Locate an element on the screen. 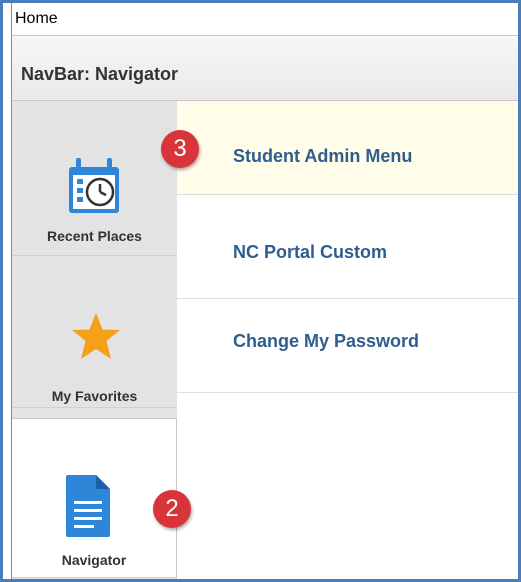 Image resolution: width=521 pixels, height=582 pixels. sidebar-item-label: Navigator is located at coordinates (94, 560).